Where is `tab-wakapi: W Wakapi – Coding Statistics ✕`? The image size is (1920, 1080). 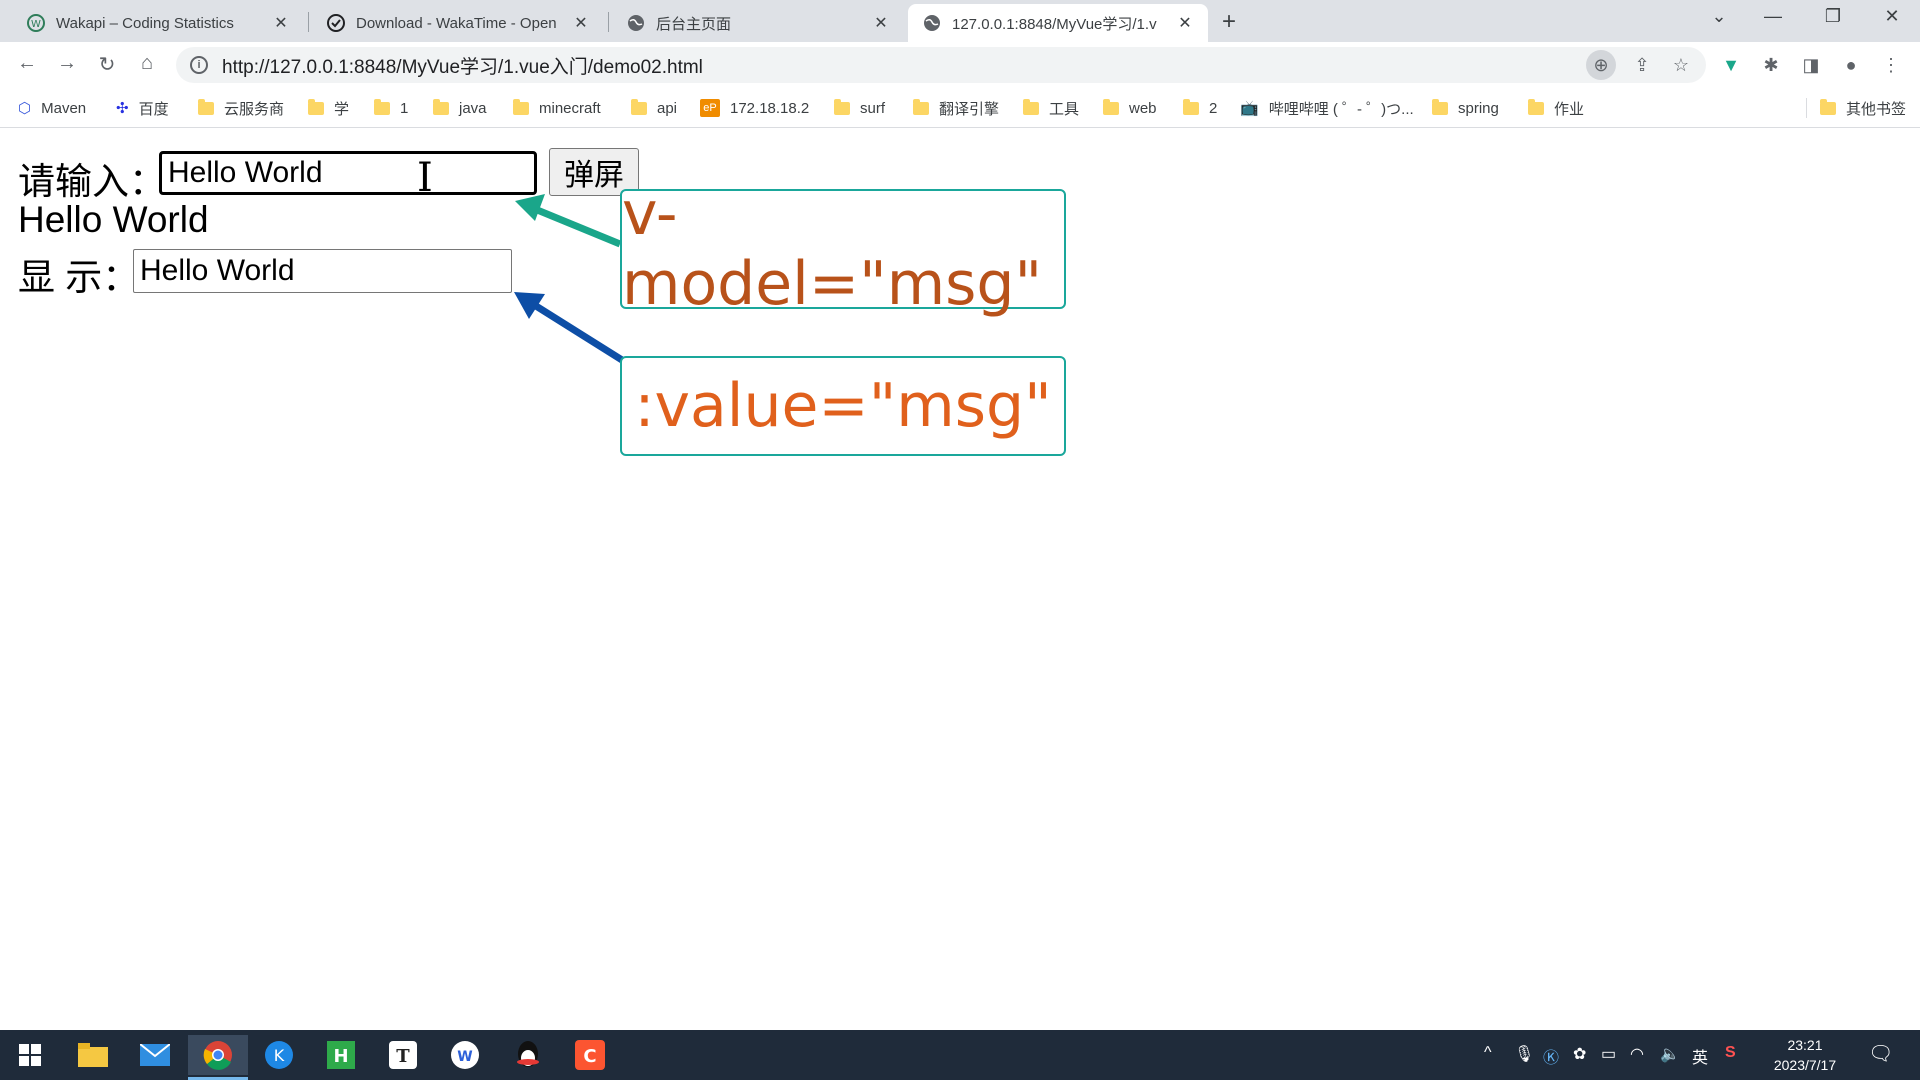
tab-wakapi: W Wakapi – Coding Statistics ✕ is located at coordinates (158, 23).